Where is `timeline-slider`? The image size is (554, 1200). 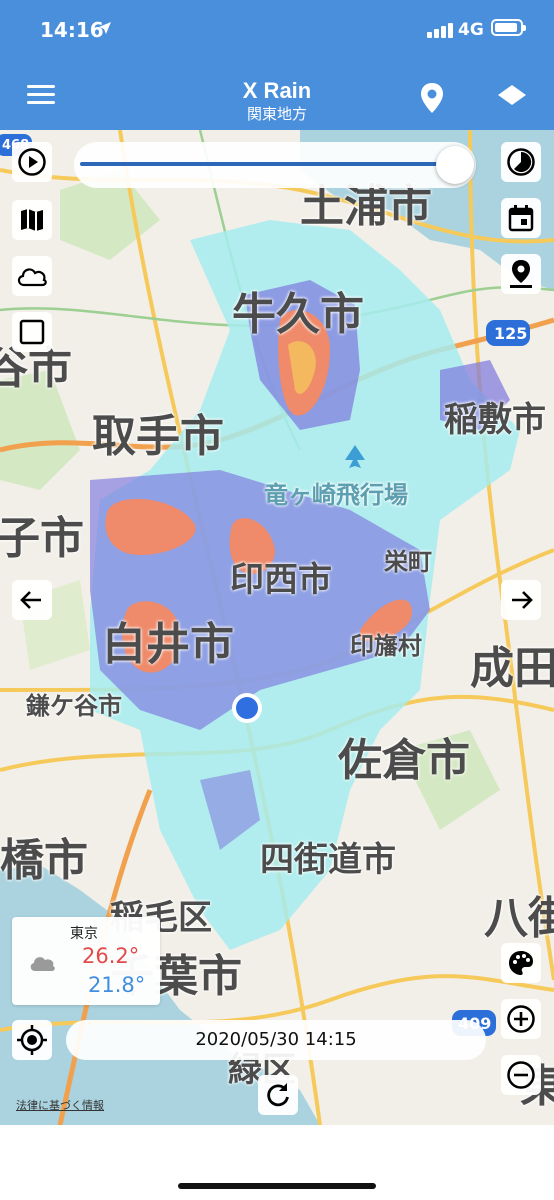
timeline-slider is located at coordinates (275, 165).